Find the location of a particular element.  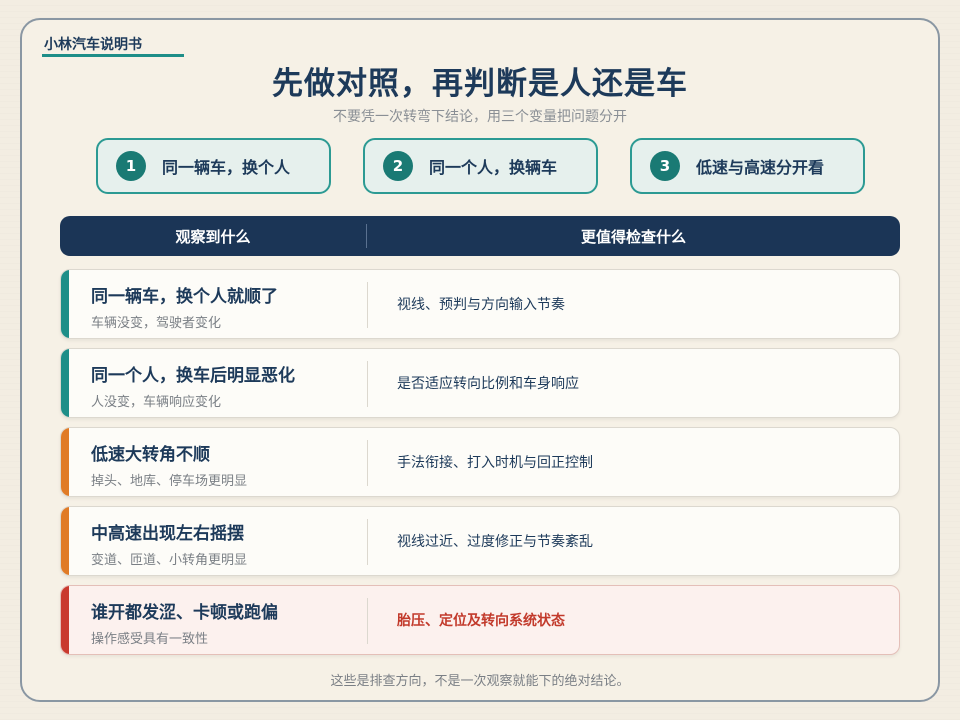

row-check-item: 视线、预判与方向输入节奏 is located at coordinates (481, 305).